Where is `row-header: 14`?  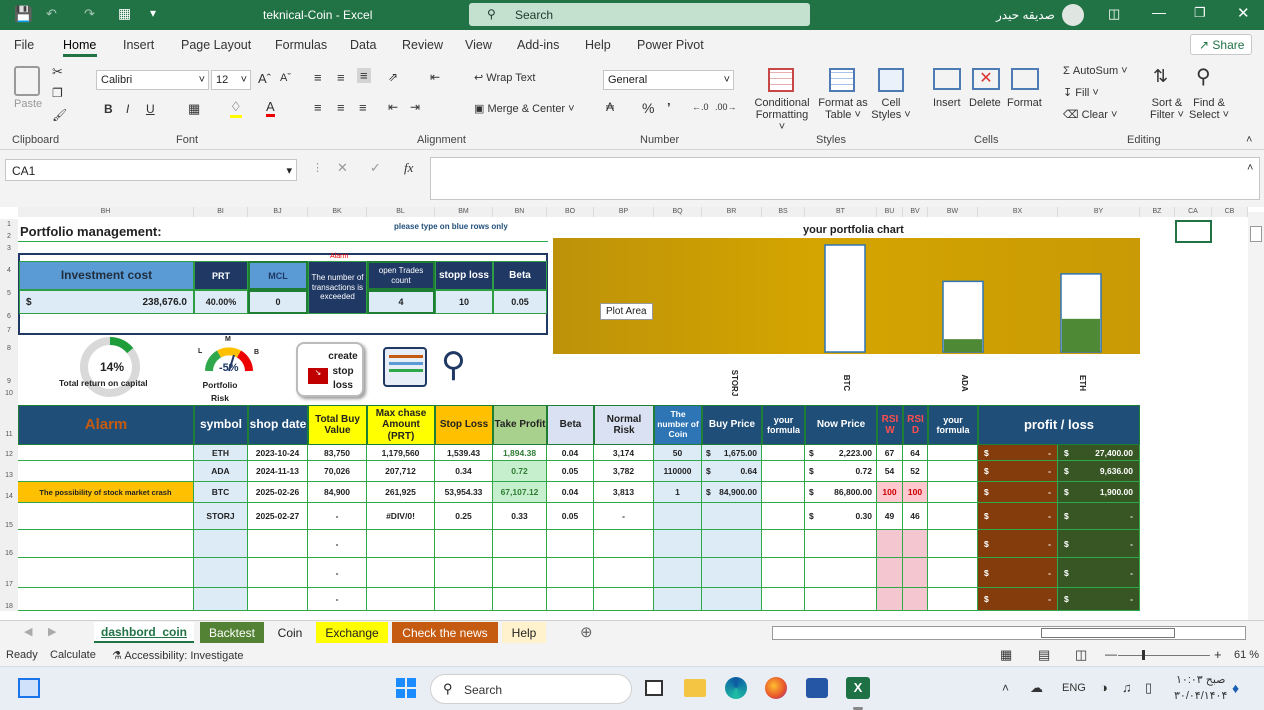 row-header: 14 is located at coordinates (9, 490).